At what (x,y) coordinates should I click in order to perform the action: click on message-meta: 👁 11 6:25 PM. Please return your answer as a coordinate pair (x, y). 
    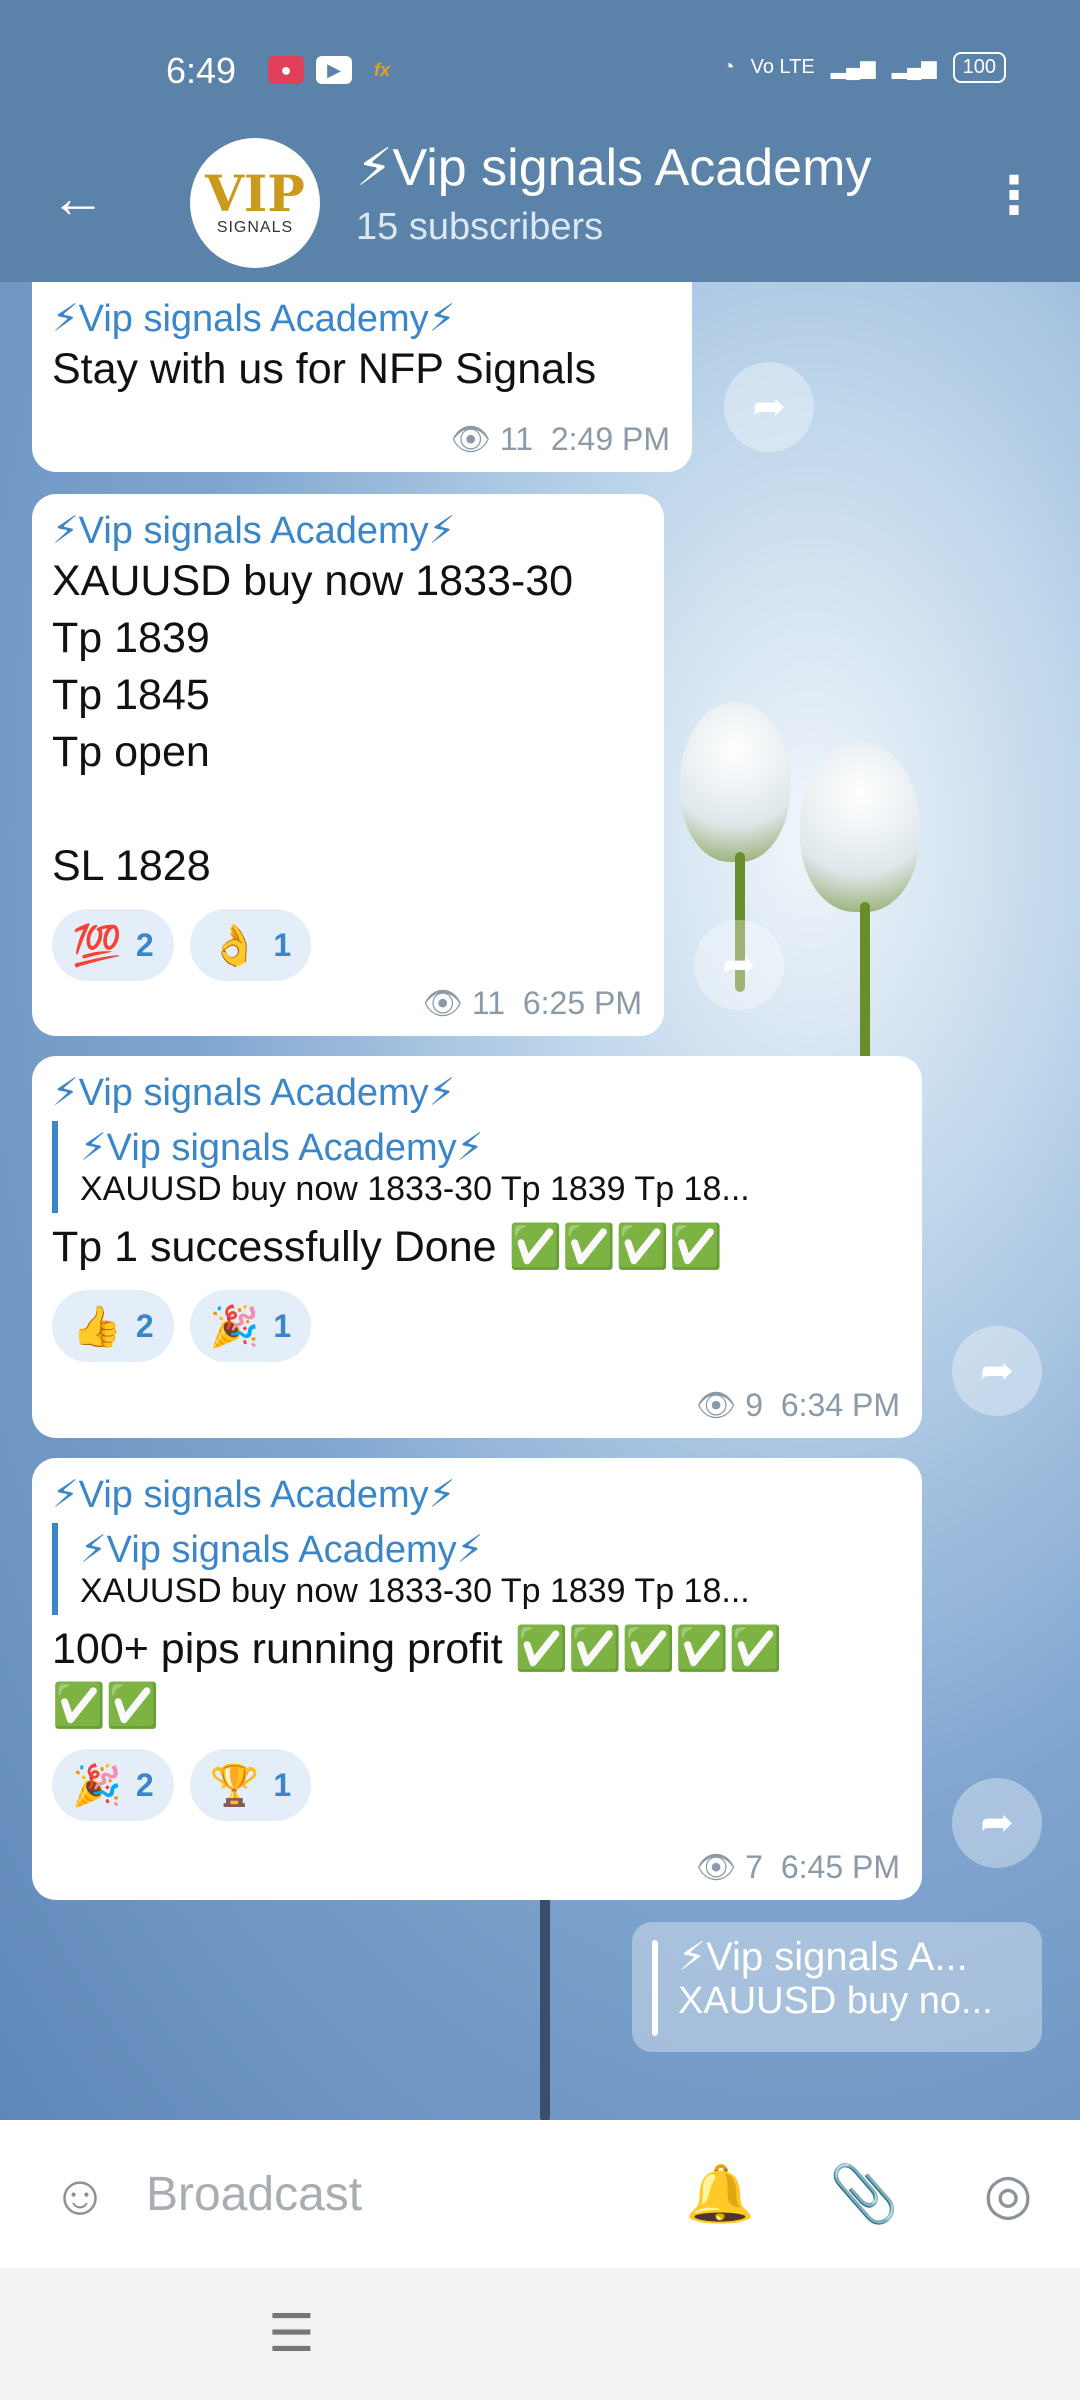
    Looking at the image, I should click on (532, 1003).